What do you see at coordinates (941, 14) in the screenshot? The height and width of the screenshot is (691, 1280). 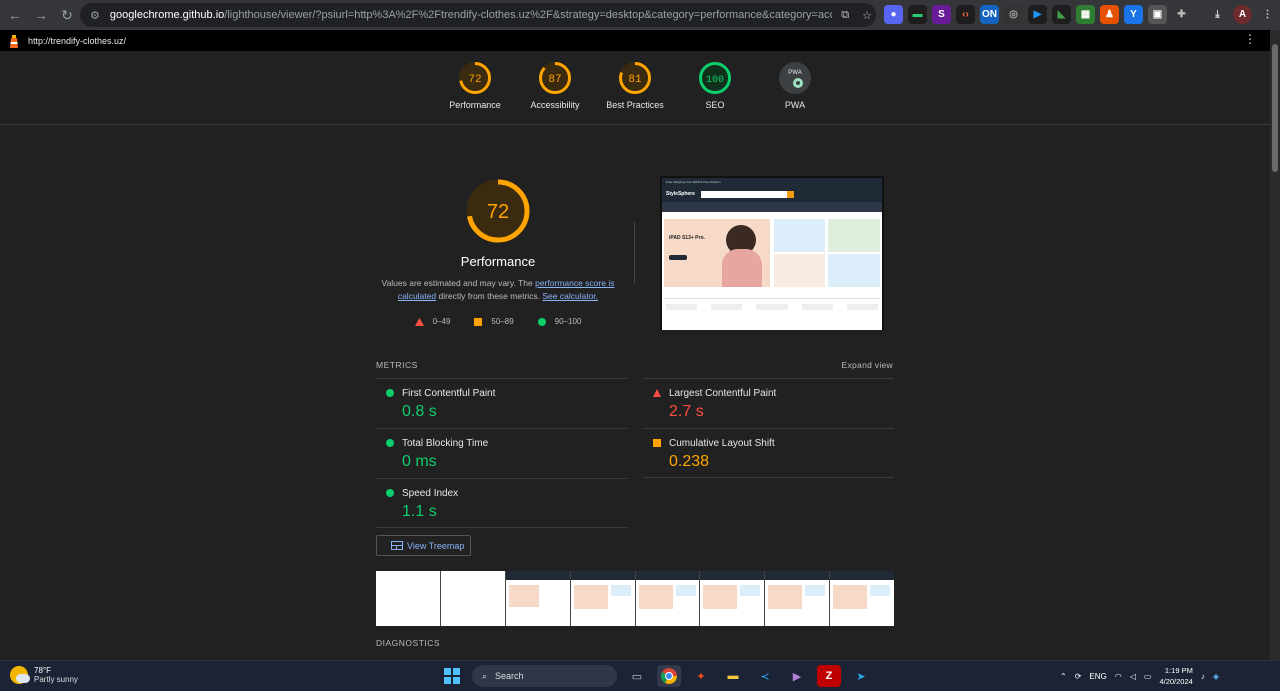 I see `extension-icon: S` at bounding box center [941, 14].